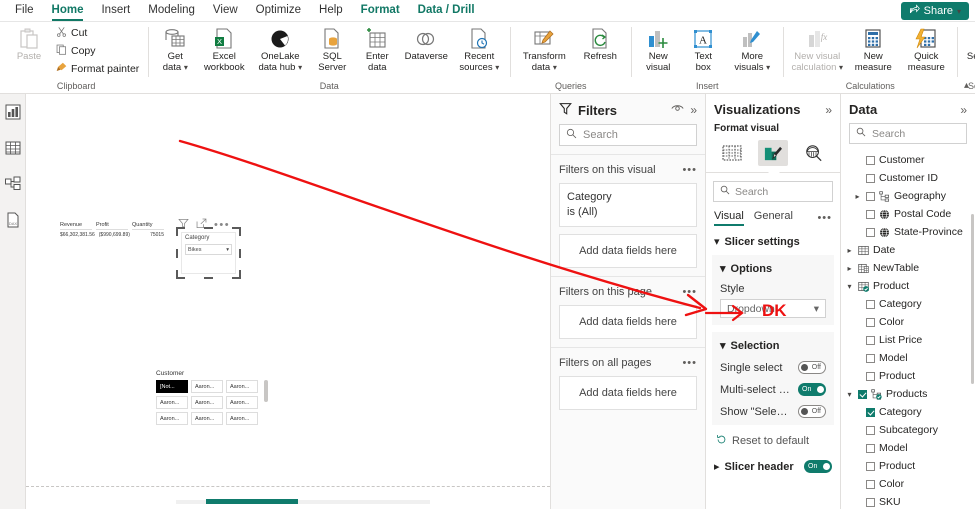 The width and height of the screenshot is (975, 509). I want to click on menu-tab-file: File, so click(24, 11).